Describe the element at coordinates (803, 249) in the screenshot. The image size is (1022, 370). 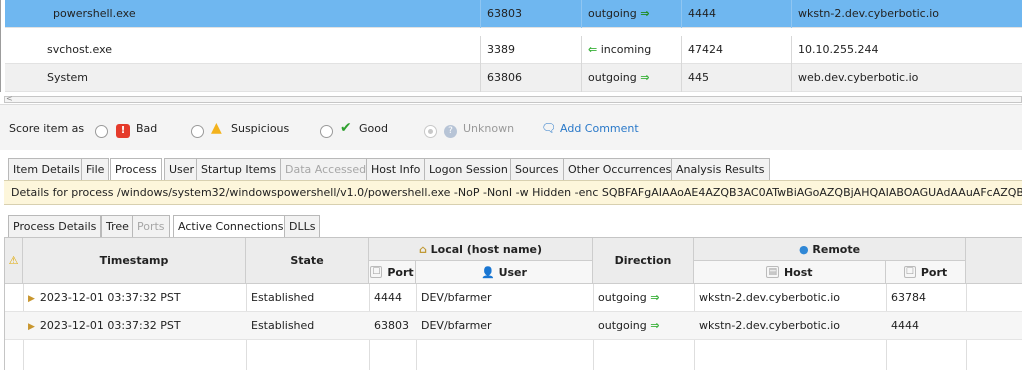
I see `globe-icon: ●` at that location.